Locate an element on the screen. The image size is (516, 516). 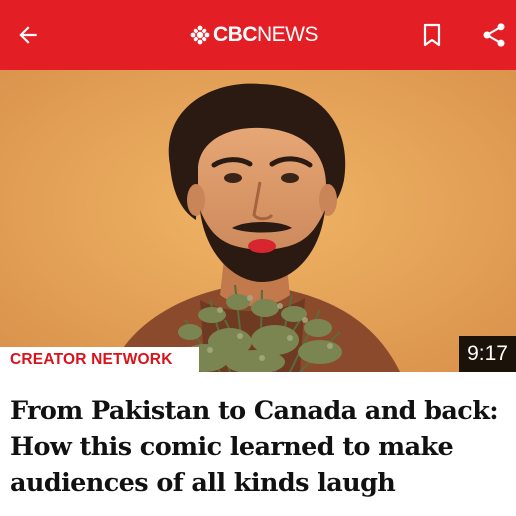
logo-text-news: NEWS is located at coordinates (288, 34).